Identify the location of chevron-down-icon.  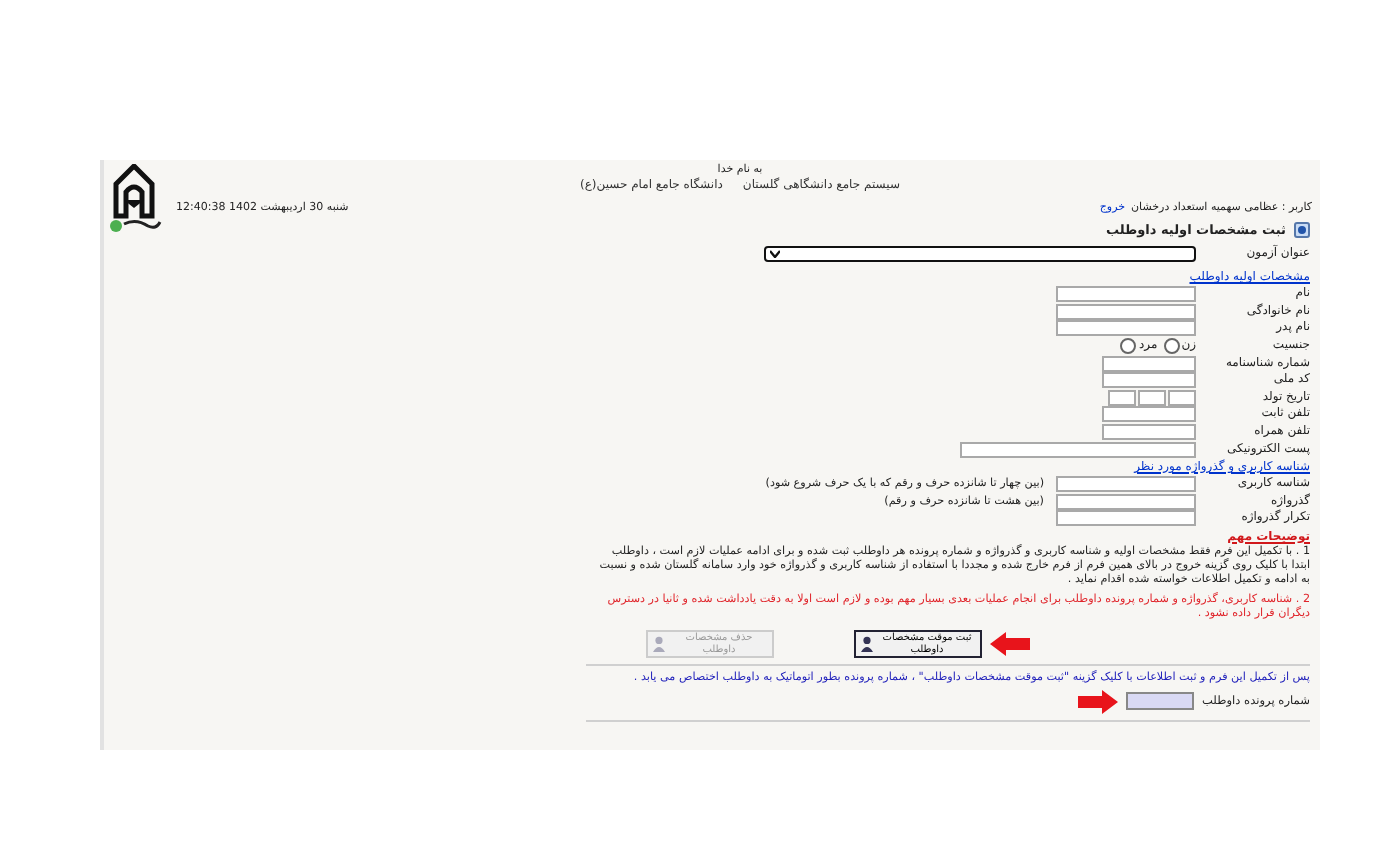
(775, 254).